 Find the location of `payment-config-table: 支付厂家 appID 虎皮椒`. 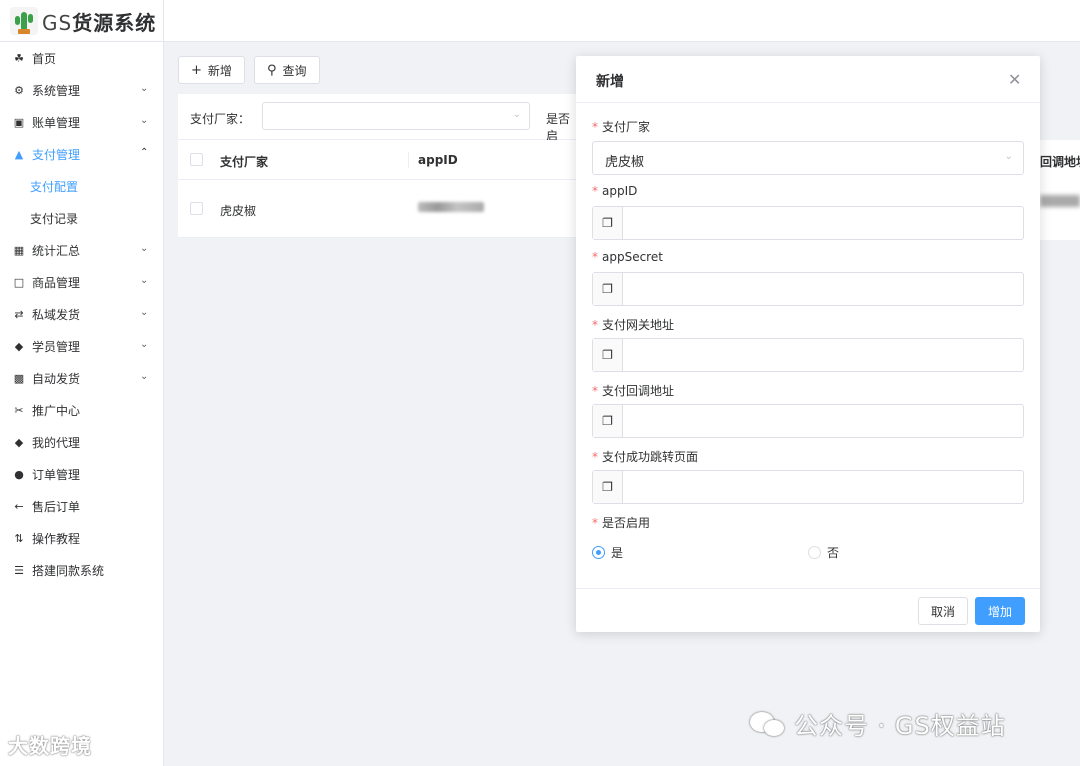

payment-config-table: 支付厂家 appID 虎皮椒 is located at coordinates (378, 189).